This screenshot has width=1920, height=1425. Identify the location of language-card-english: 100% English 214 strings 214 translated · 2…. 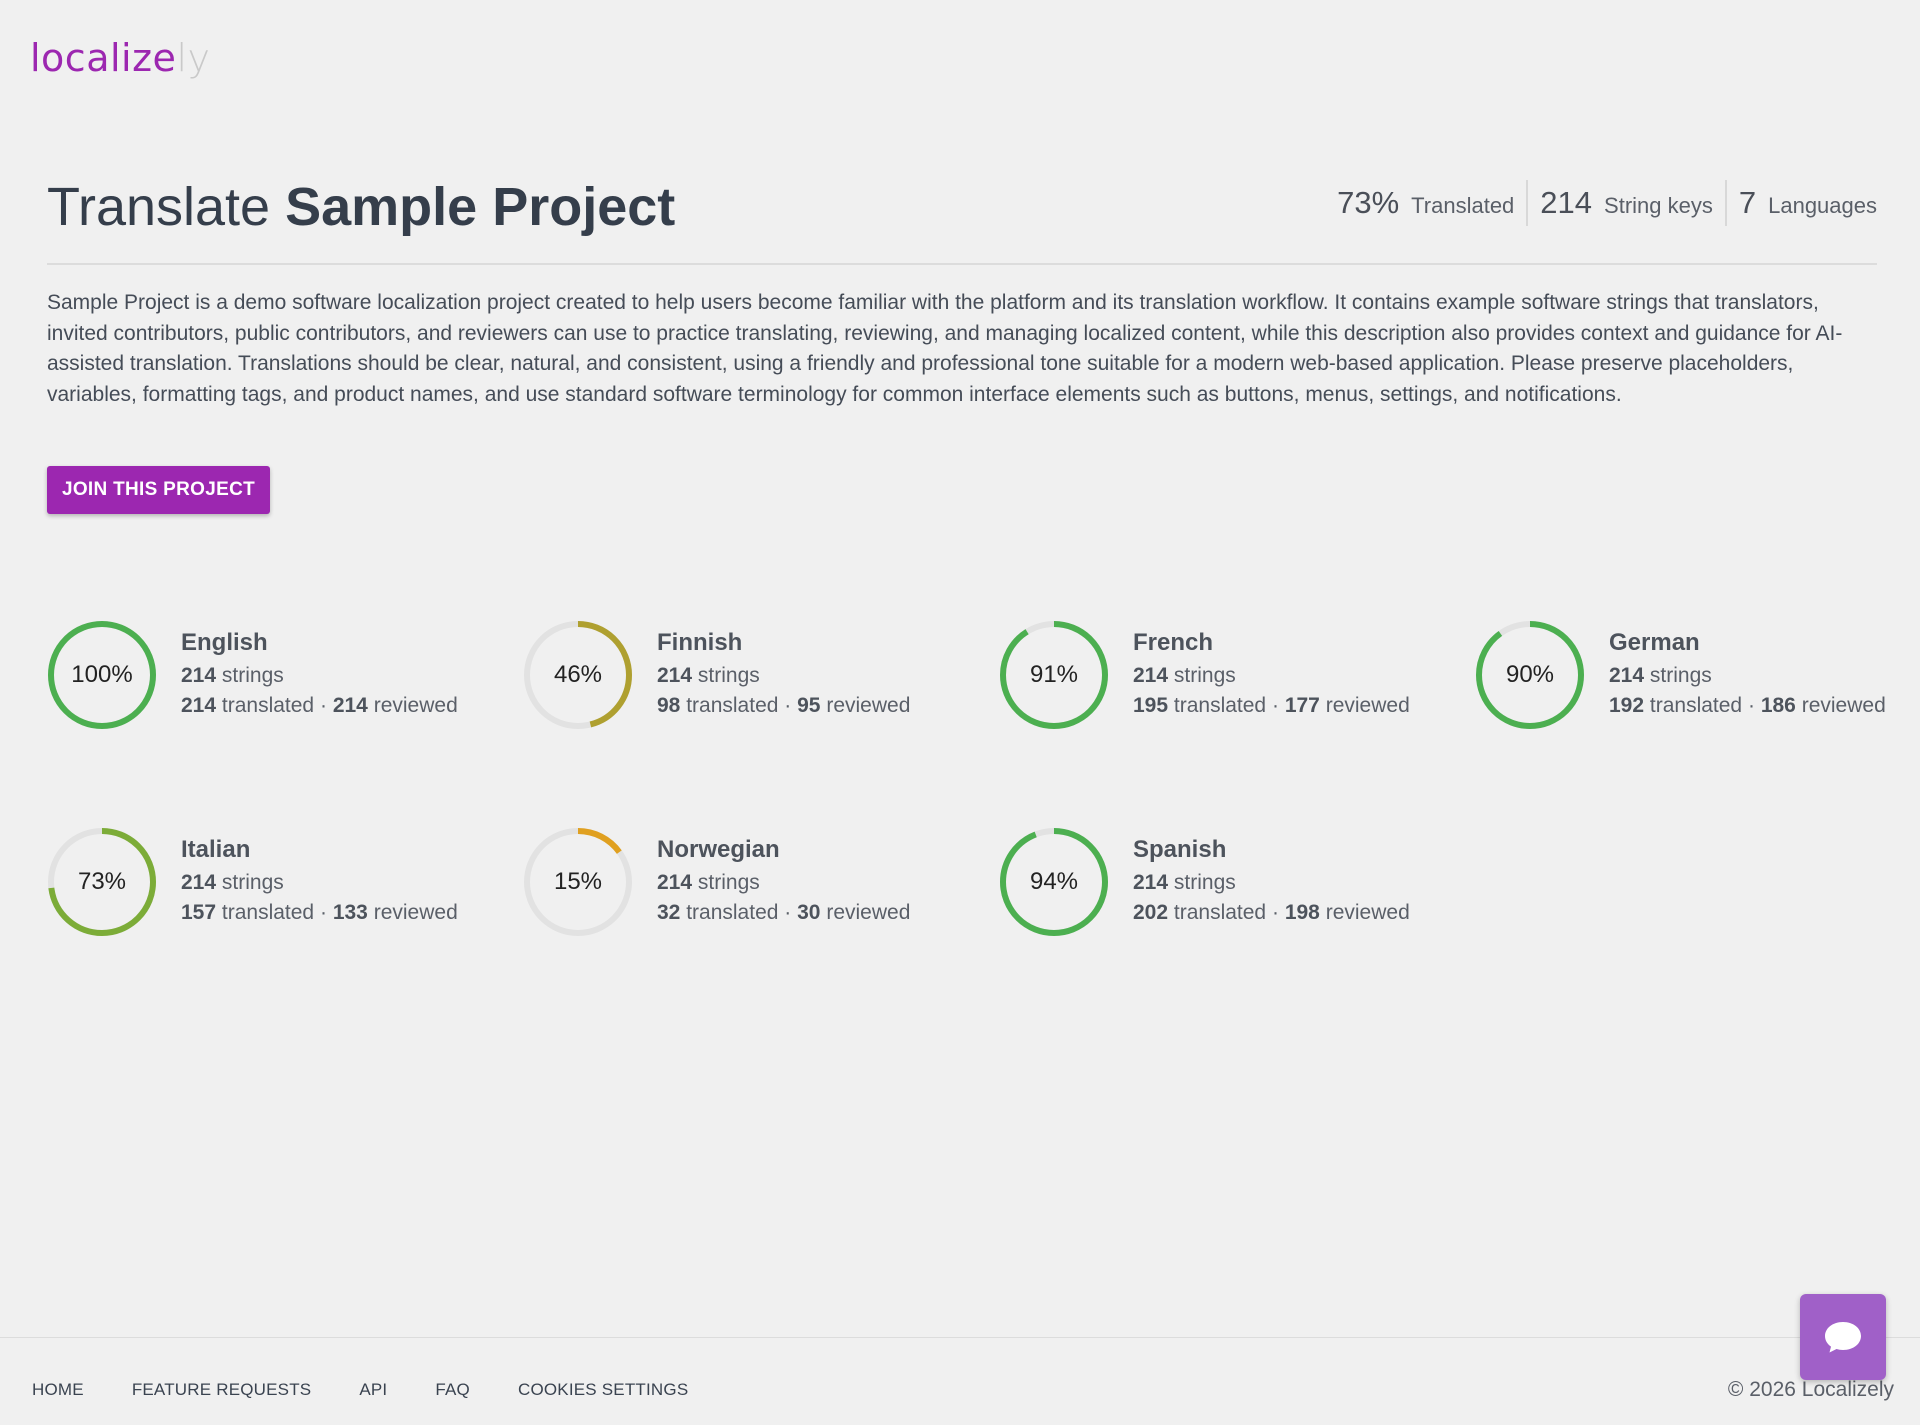
(257, 680).